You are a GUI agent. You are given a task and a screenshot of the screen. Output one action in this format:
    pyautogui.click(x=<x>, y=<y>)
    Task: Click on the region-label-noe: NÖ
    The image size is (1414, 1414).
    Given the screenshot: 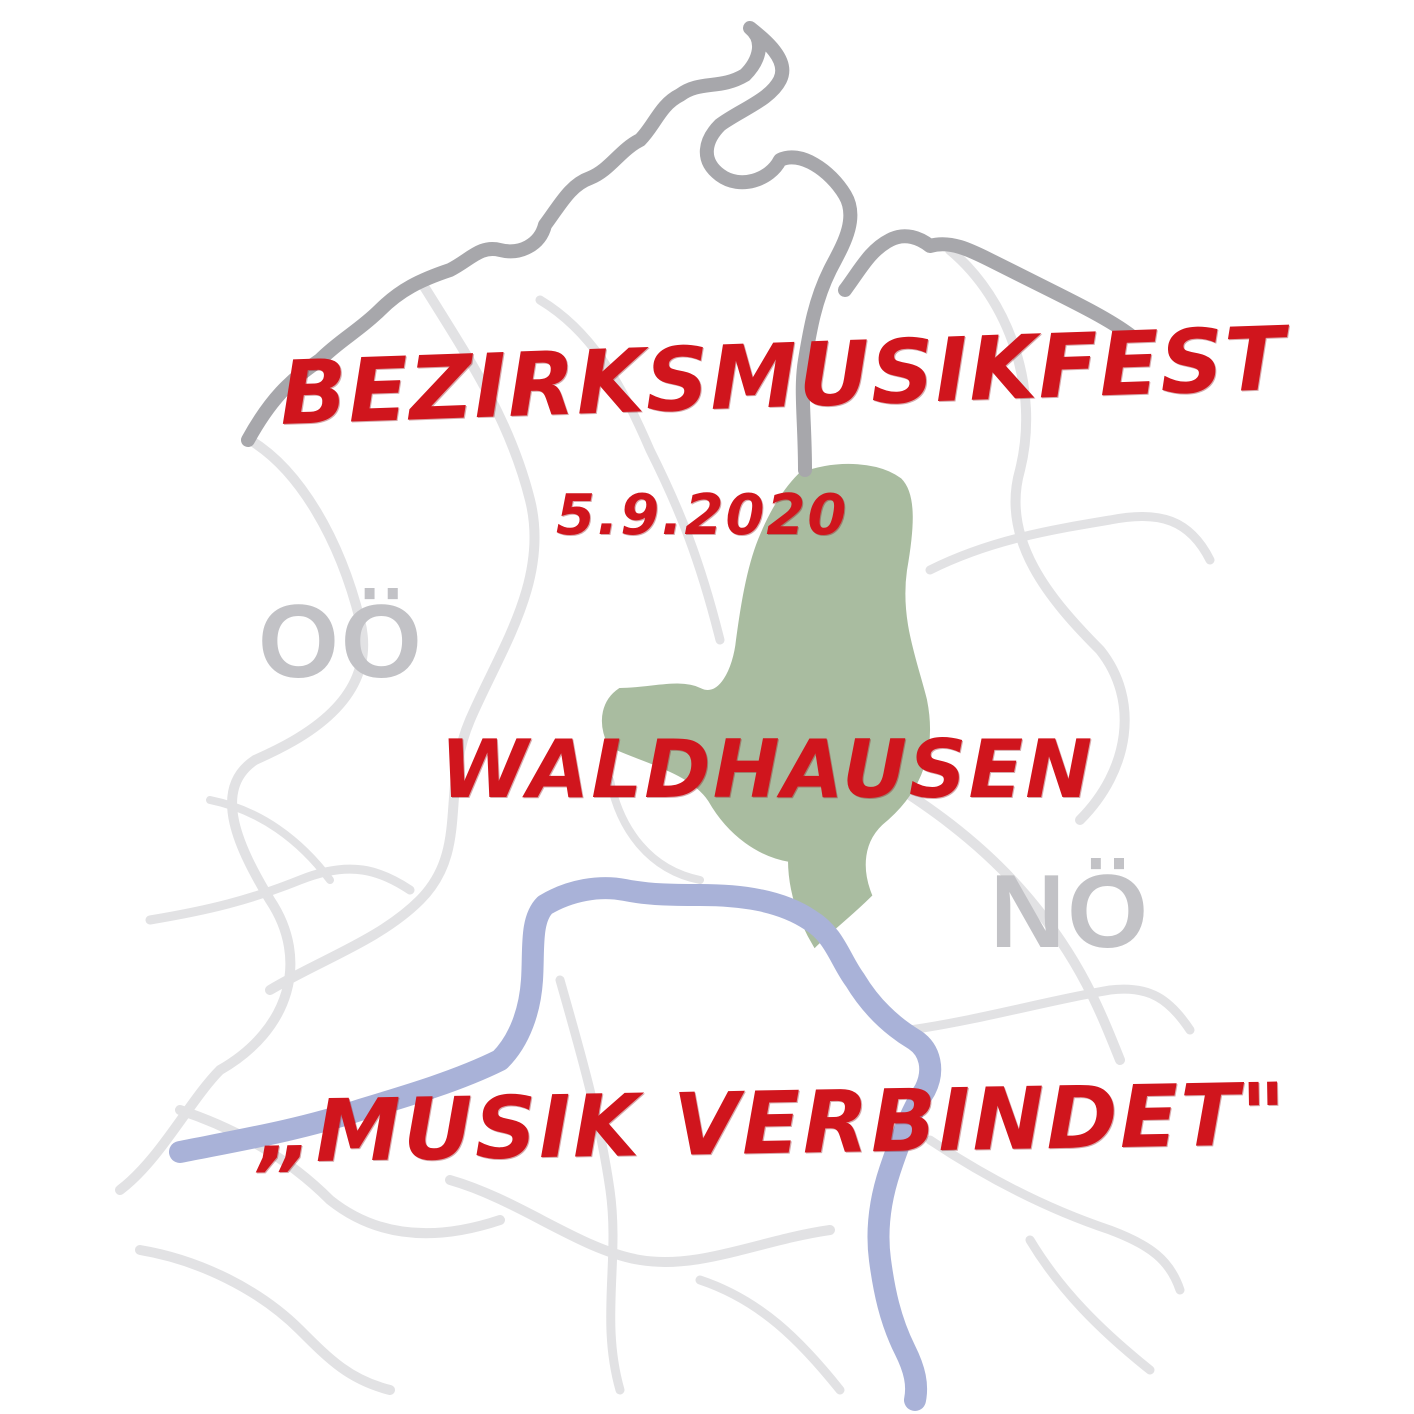 What is the action you would take?
    pyautogui.click(x=1070, y=912)
    